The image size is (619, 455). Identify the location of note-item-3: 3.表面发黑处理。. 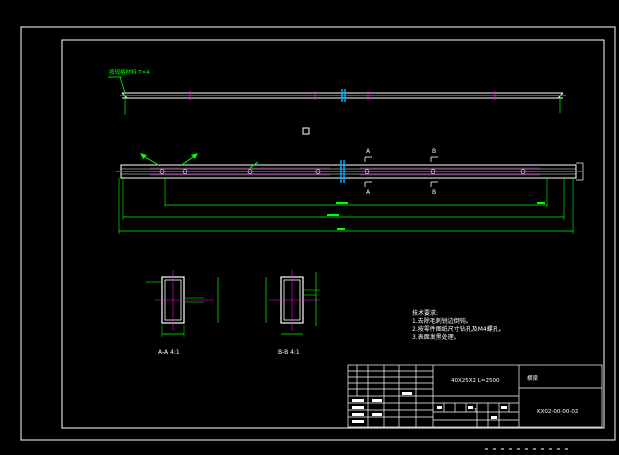
(436, 337).